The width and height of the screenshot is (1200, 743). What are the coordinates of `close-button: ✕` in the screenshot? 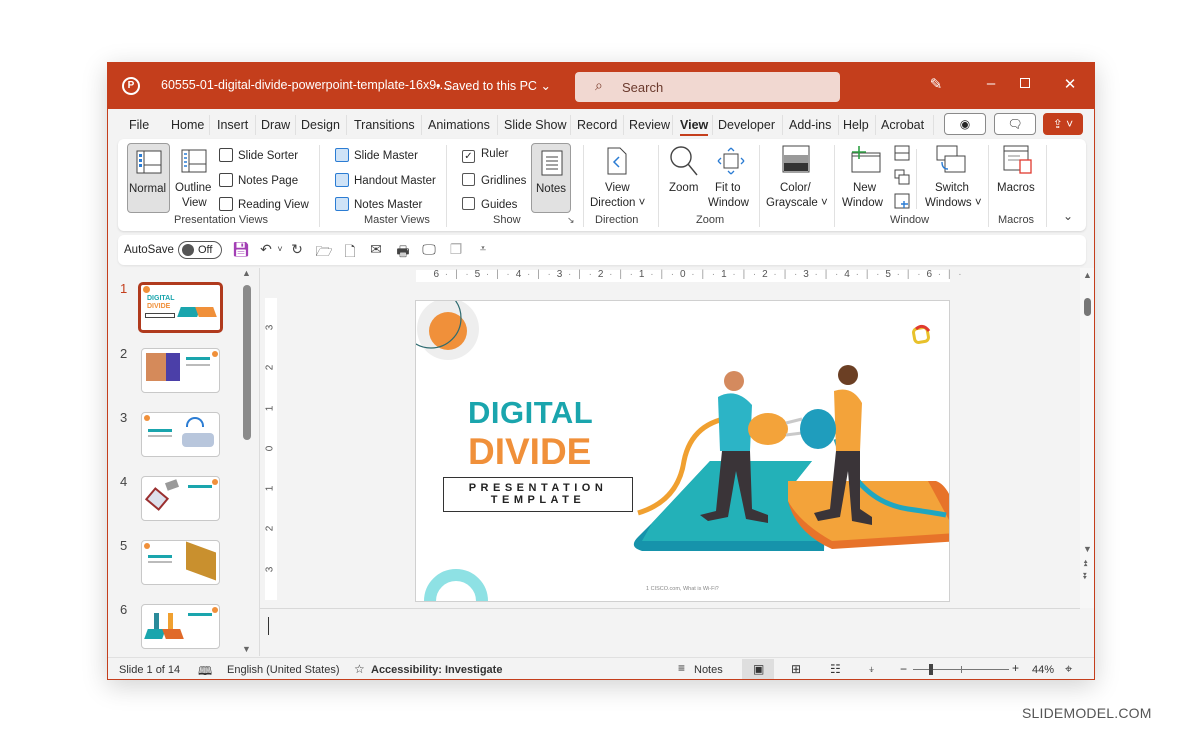 It's located at (1070, 84).